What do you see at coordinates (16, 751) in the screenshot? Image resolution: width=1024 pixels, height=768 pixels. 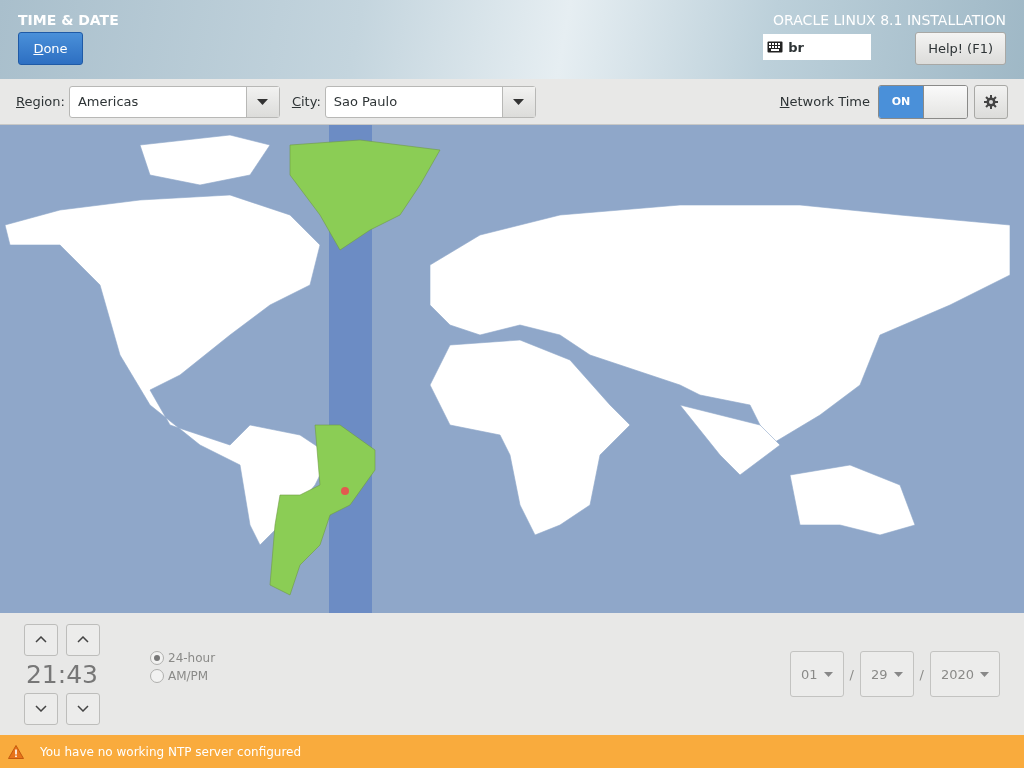 I see `warning-icon` at bounding box center [16, 751].